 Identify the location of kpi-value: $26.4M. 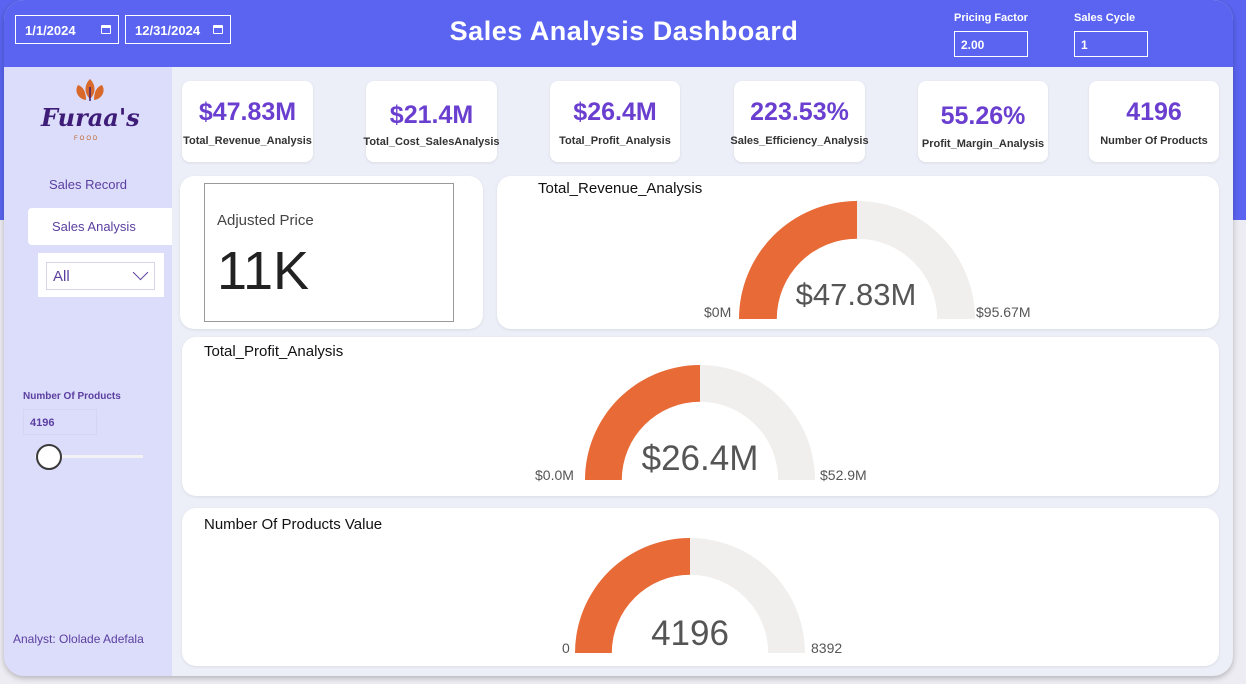
(615, 112).